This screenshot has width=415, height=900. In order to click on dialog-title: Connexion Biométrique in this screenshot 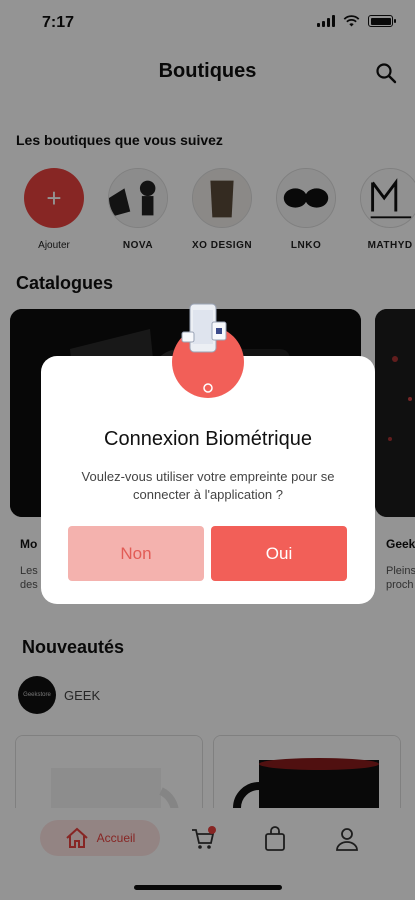, I will do `click(208, 439)`.